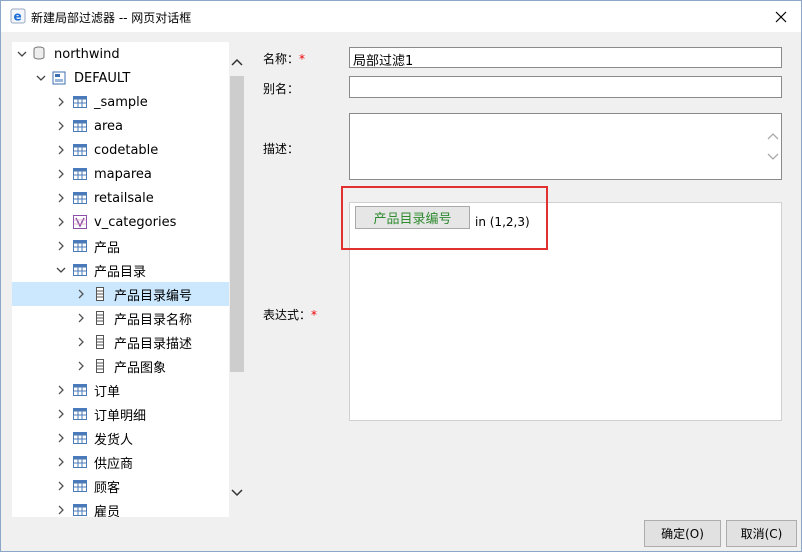 The height and width of the screenshot is (552, 802). I want to click on tree-node-table: 订单明细, so click(120, 414).